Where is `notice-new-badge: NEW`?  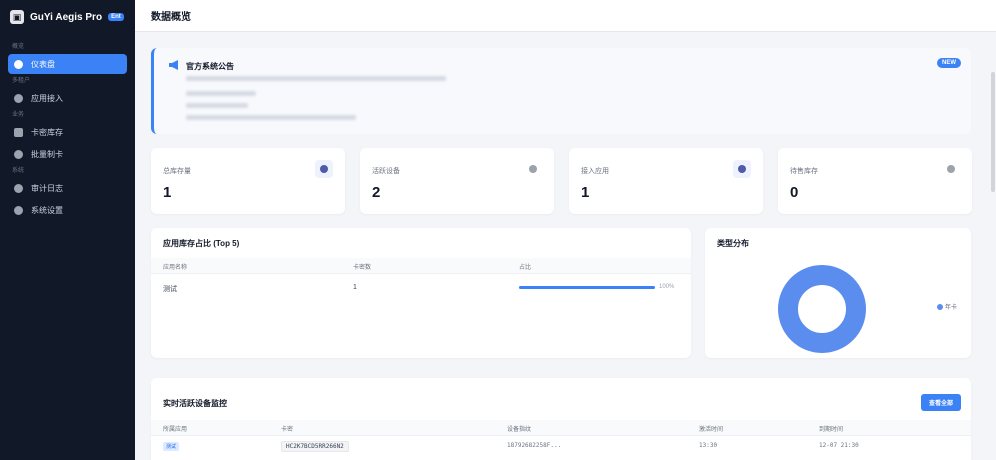 notice-new-badge: NEW is located at coordinates (949, 63).